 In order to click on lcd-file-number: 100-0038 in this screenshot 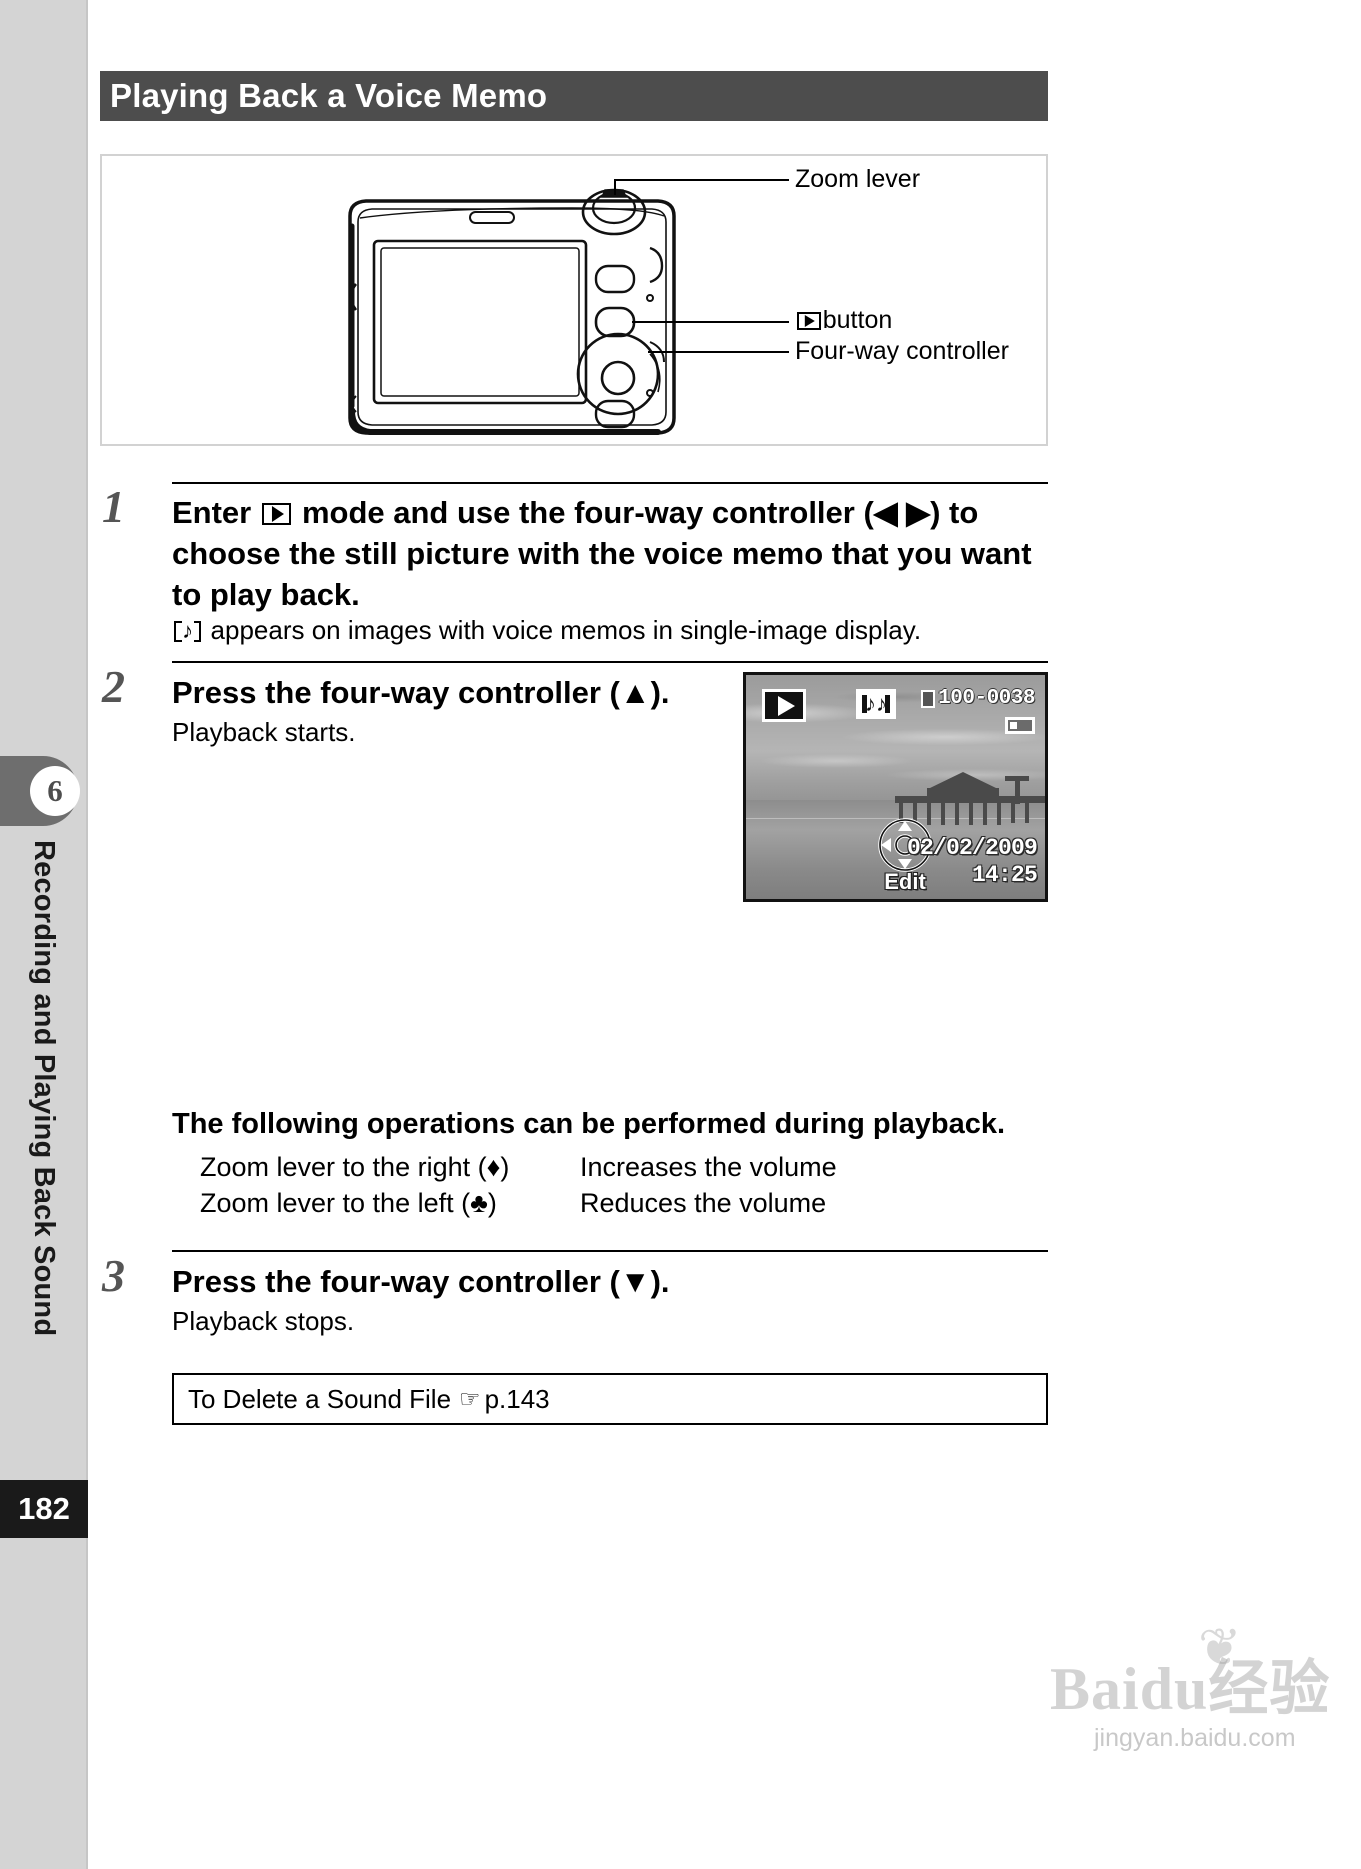, I will do `click(978, 698)`.